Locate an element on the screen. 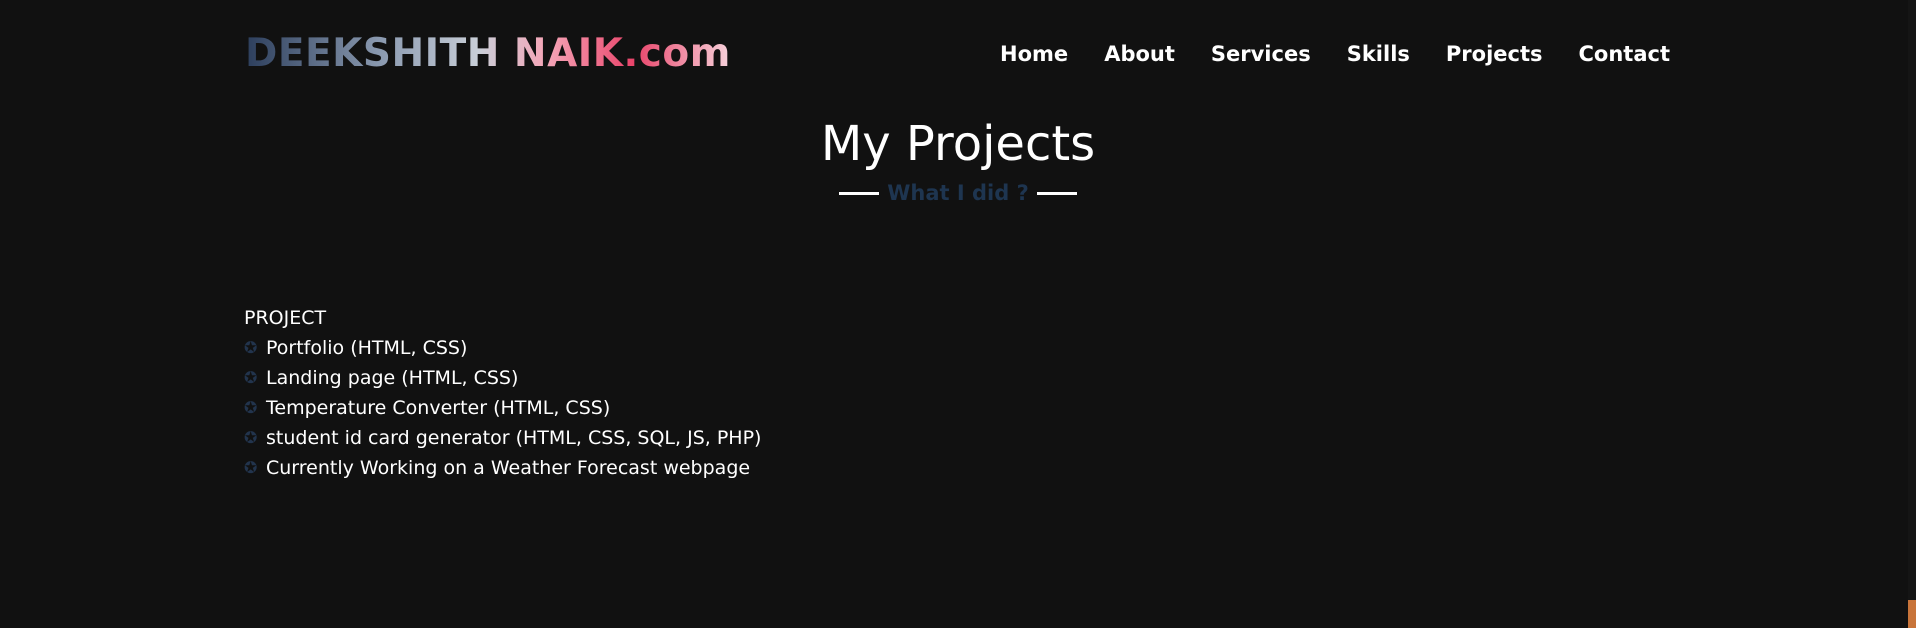 The width and height of the screenshot is (1916, 628). nav-item-about: About is located at coordinates (1139, 54).